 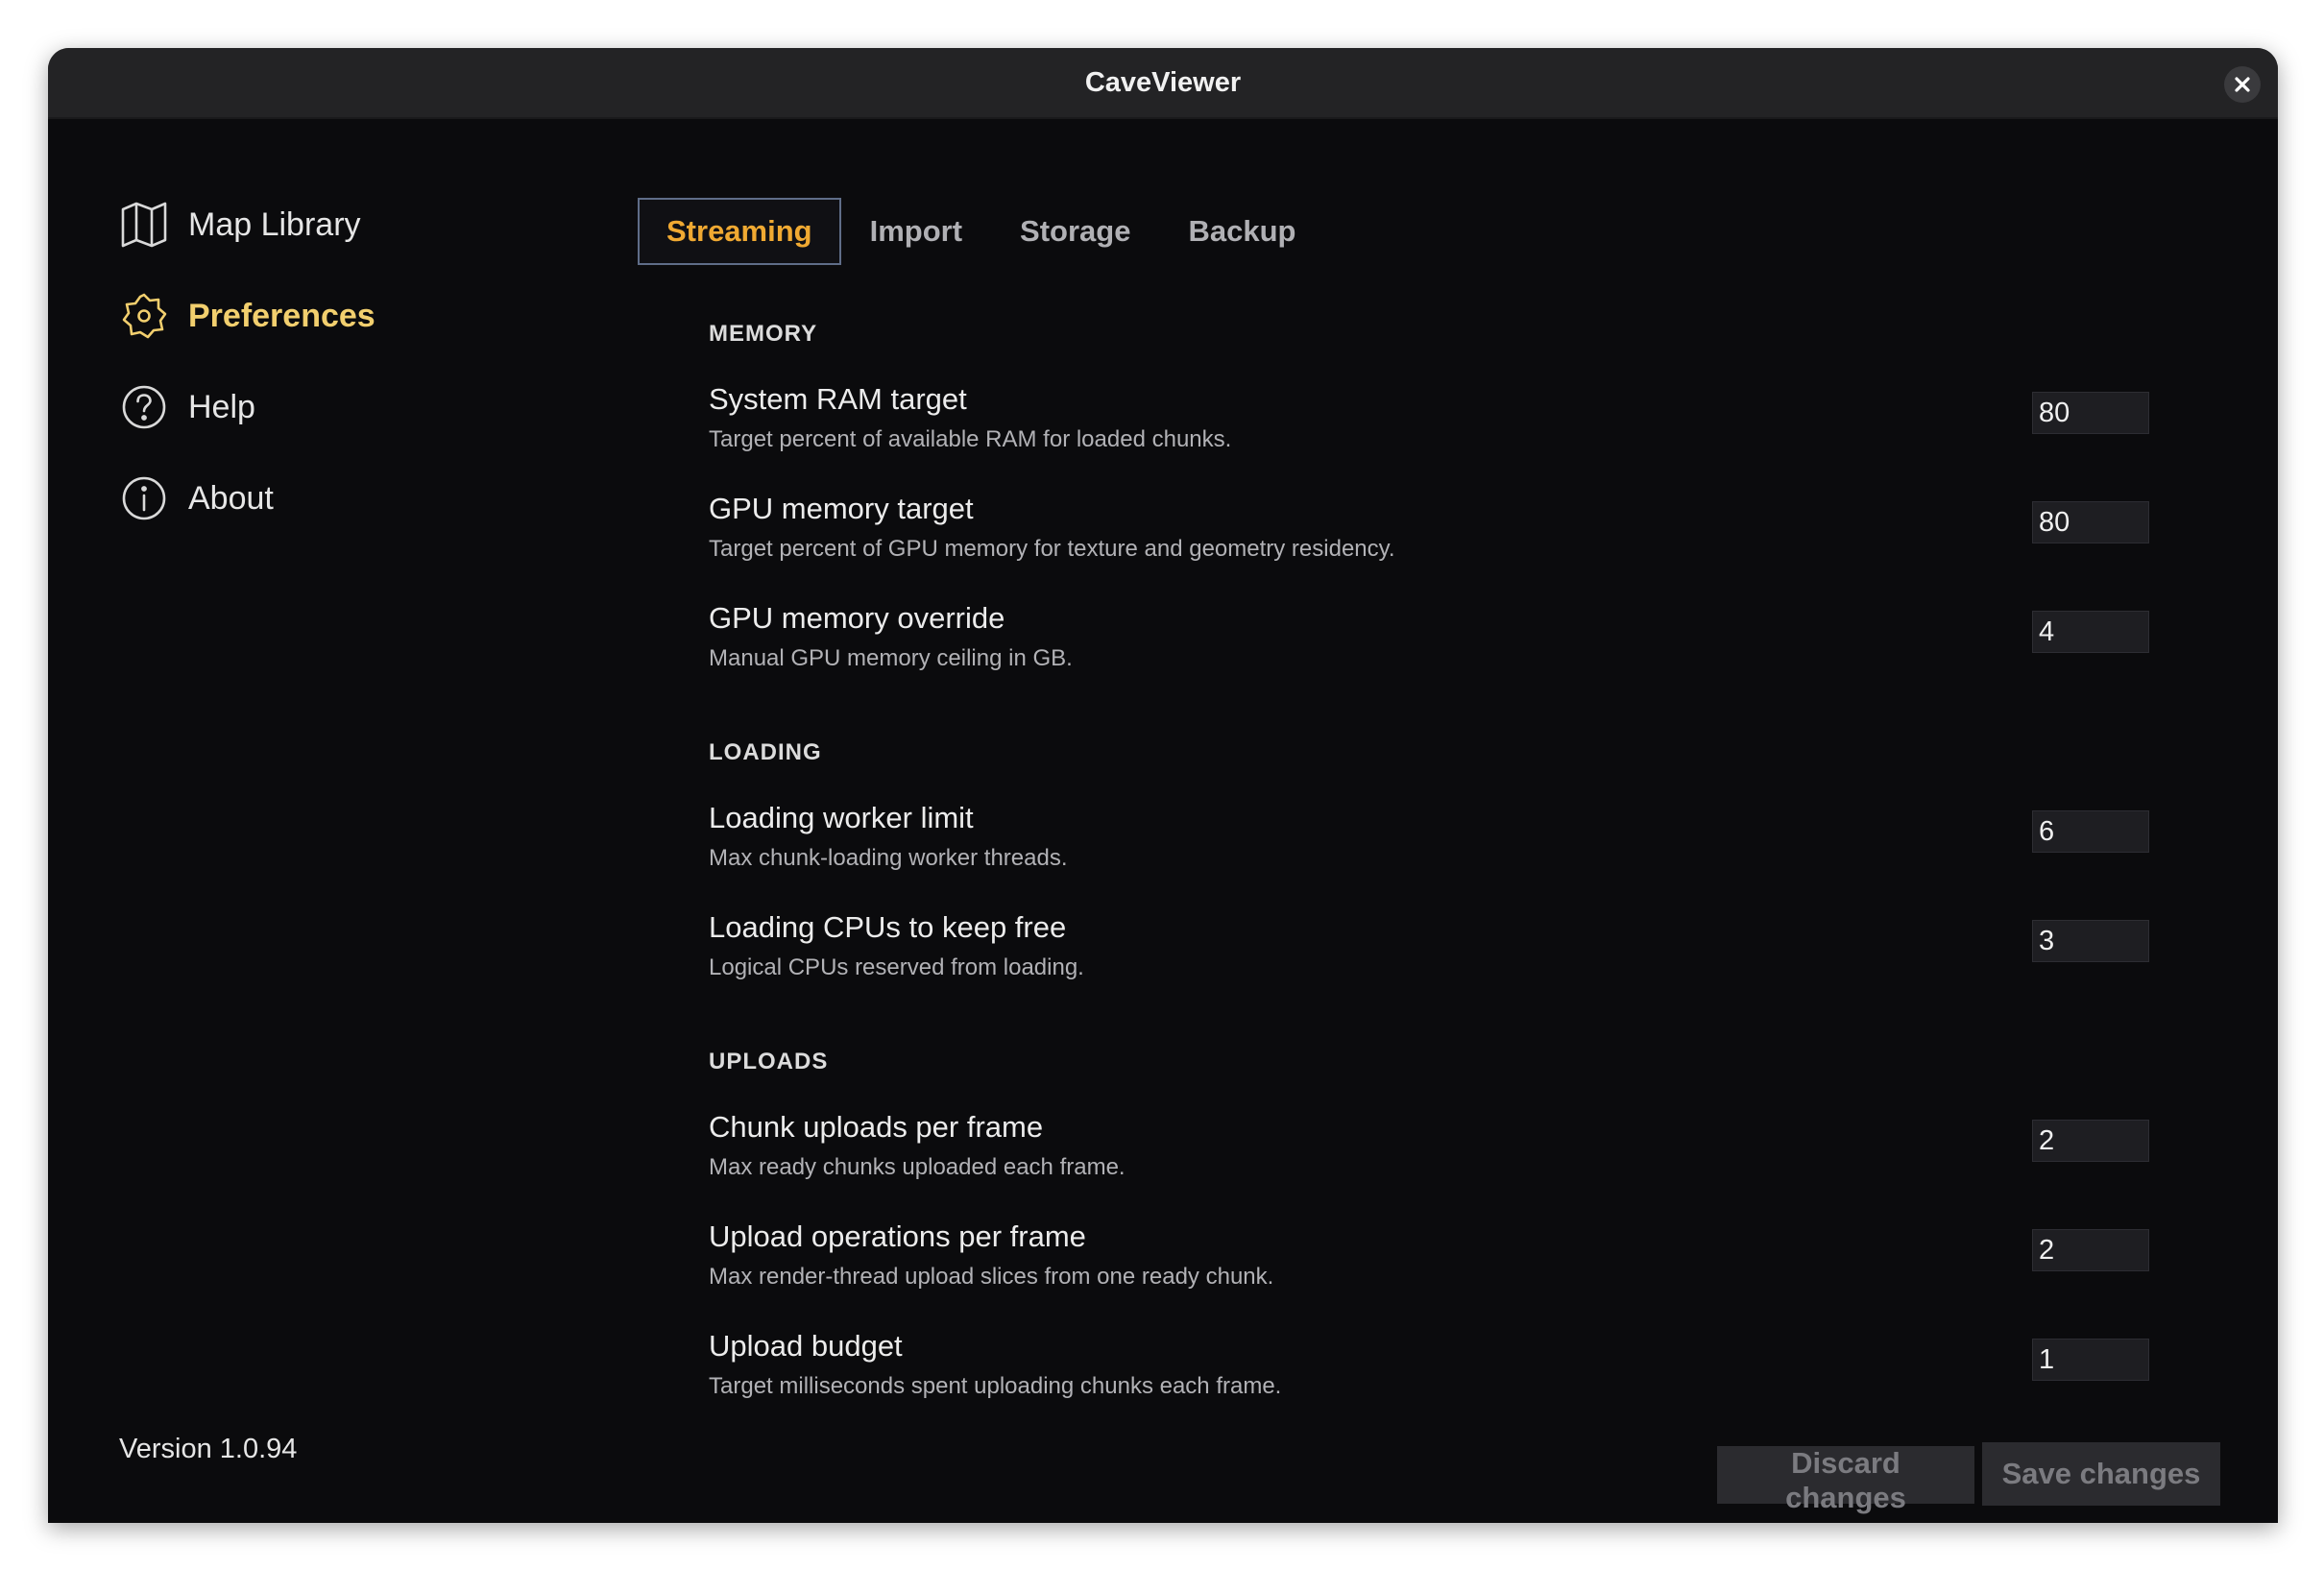 What do you see at coordinates (838, 399) in the screenshot?
I see `setting-label: System RAM target` at bounding box center [838, 399].